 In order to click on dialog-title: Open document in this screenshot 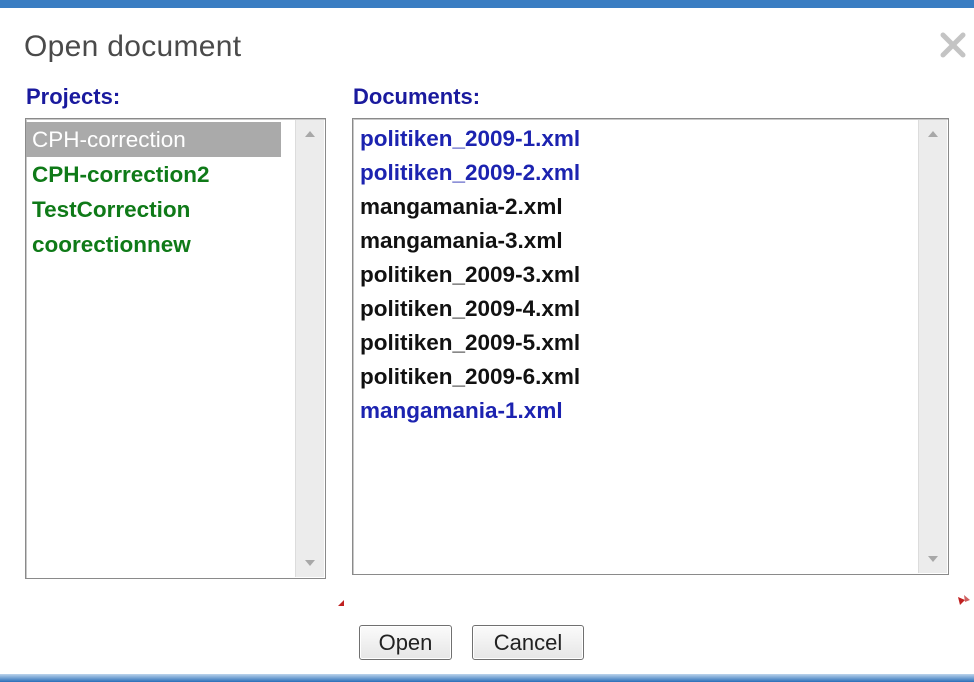, I will do `click(133, 46)`.